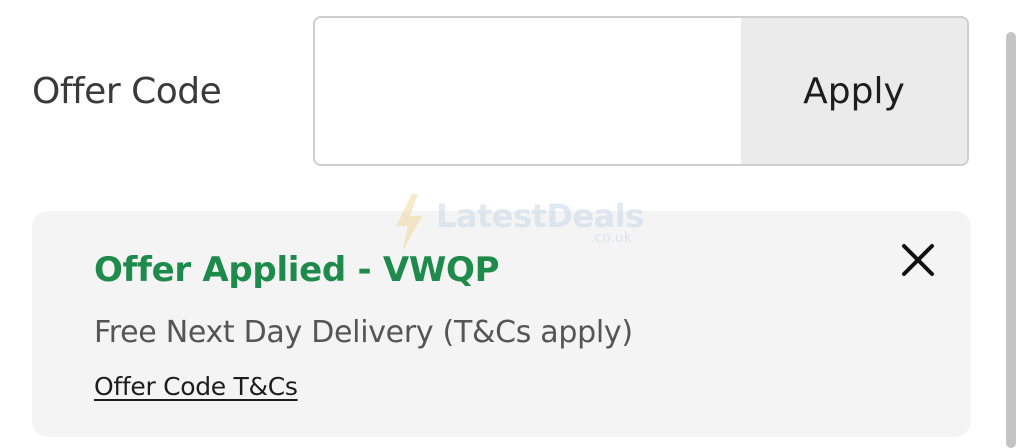 Image resolution: width=1024 pixels, height=448 pixels. What do you see at coordinates (854, 91) in the screenshot?
I see `apply-button: Apply` at bounding box center [854, 91].